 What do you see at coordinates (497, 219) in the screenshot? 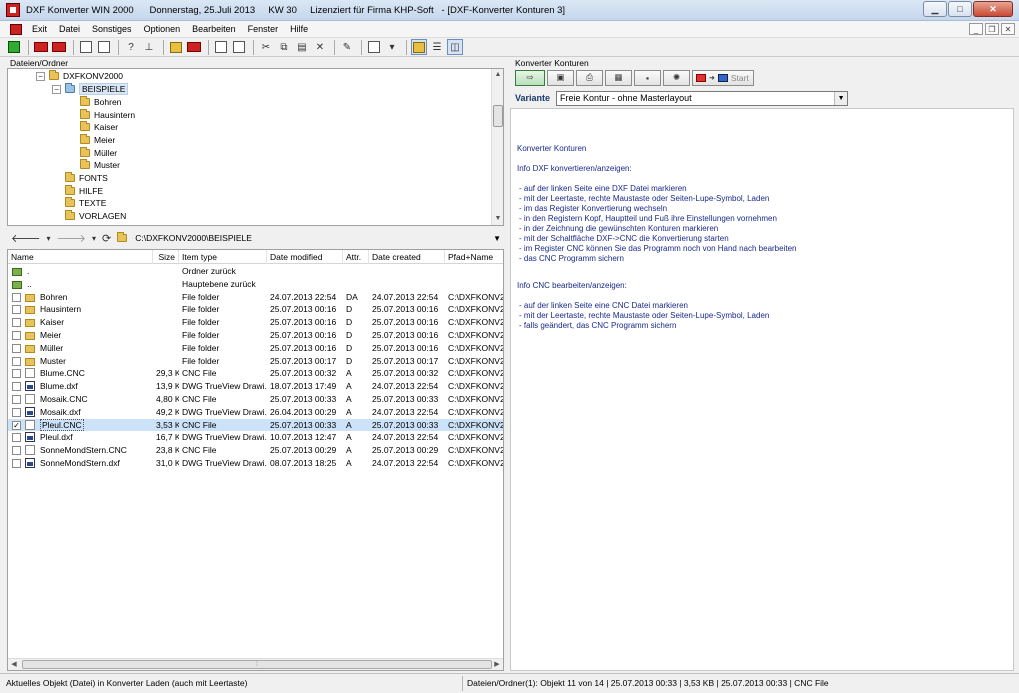
I see `scroll-down-arrow-icon: ▼` at bounding box center [497, 219].